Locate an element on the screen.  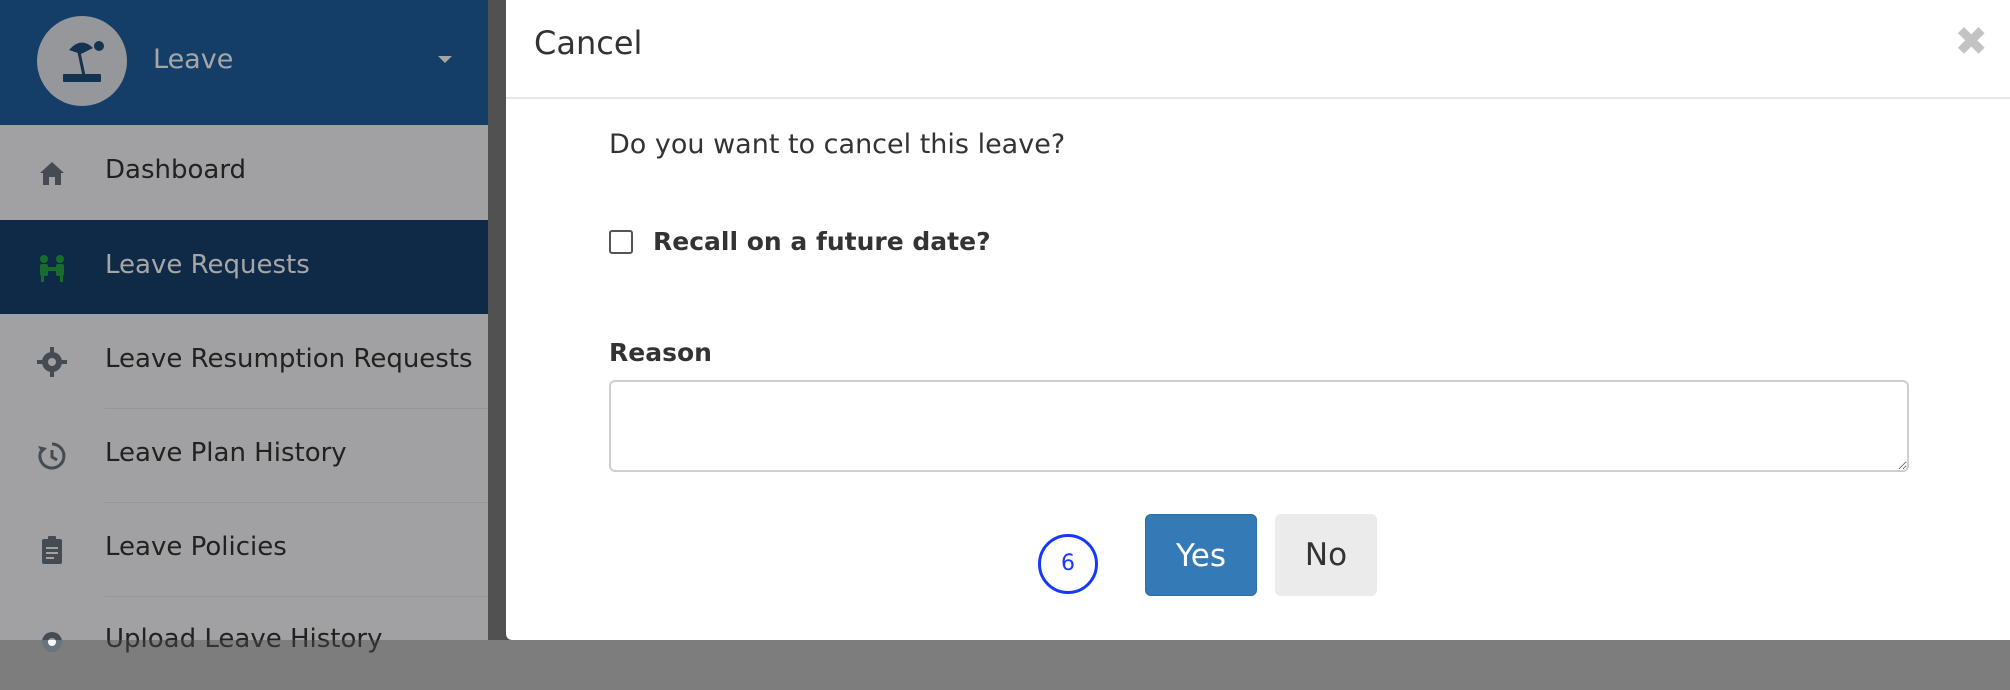
reason-field is located at coordinates (1259, 426).